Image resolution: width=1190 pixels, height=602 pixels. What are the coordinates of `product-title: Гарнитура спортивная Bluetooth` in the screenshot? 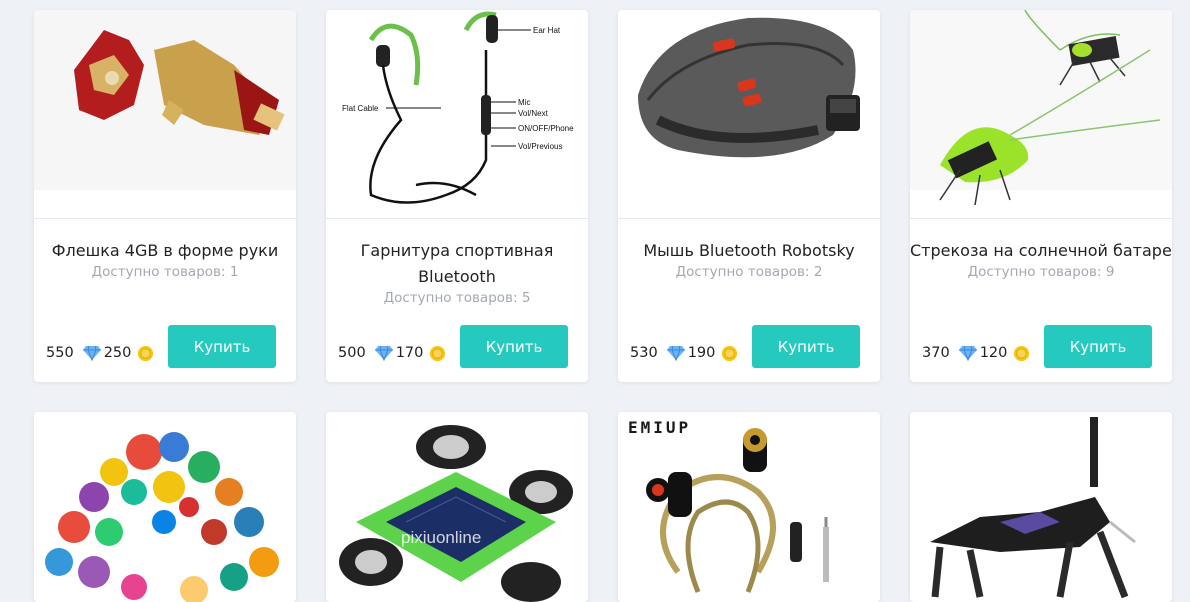 It's located at (457, 264).